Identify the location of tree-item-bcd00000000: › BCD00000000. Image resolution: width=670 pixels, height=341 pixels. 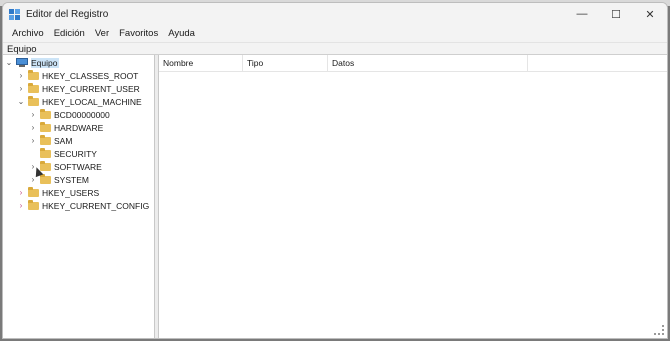
(69, 114).